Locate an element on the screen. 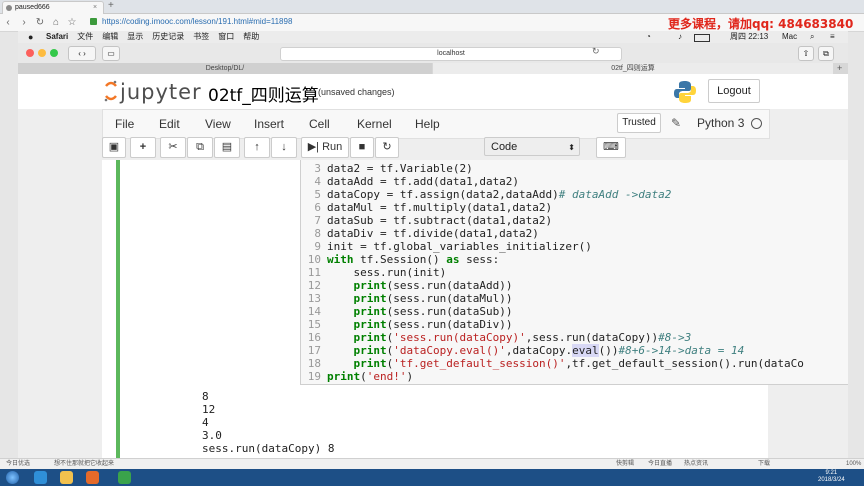 The width and height of the screenshot is (864, 486). trusted-indicator: Trusted is located at coordinates (639, 123).